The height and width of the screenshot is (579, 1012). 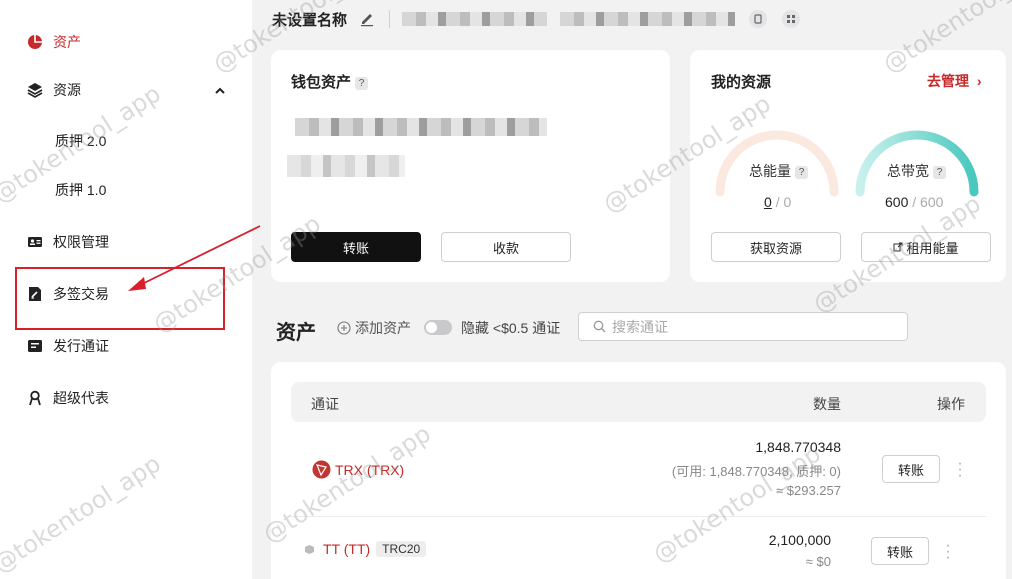 What do you see at coordinates (770, 171) in the screenshot?
I see `energy-label-text: 总能量` at bounding box center [770, 171].